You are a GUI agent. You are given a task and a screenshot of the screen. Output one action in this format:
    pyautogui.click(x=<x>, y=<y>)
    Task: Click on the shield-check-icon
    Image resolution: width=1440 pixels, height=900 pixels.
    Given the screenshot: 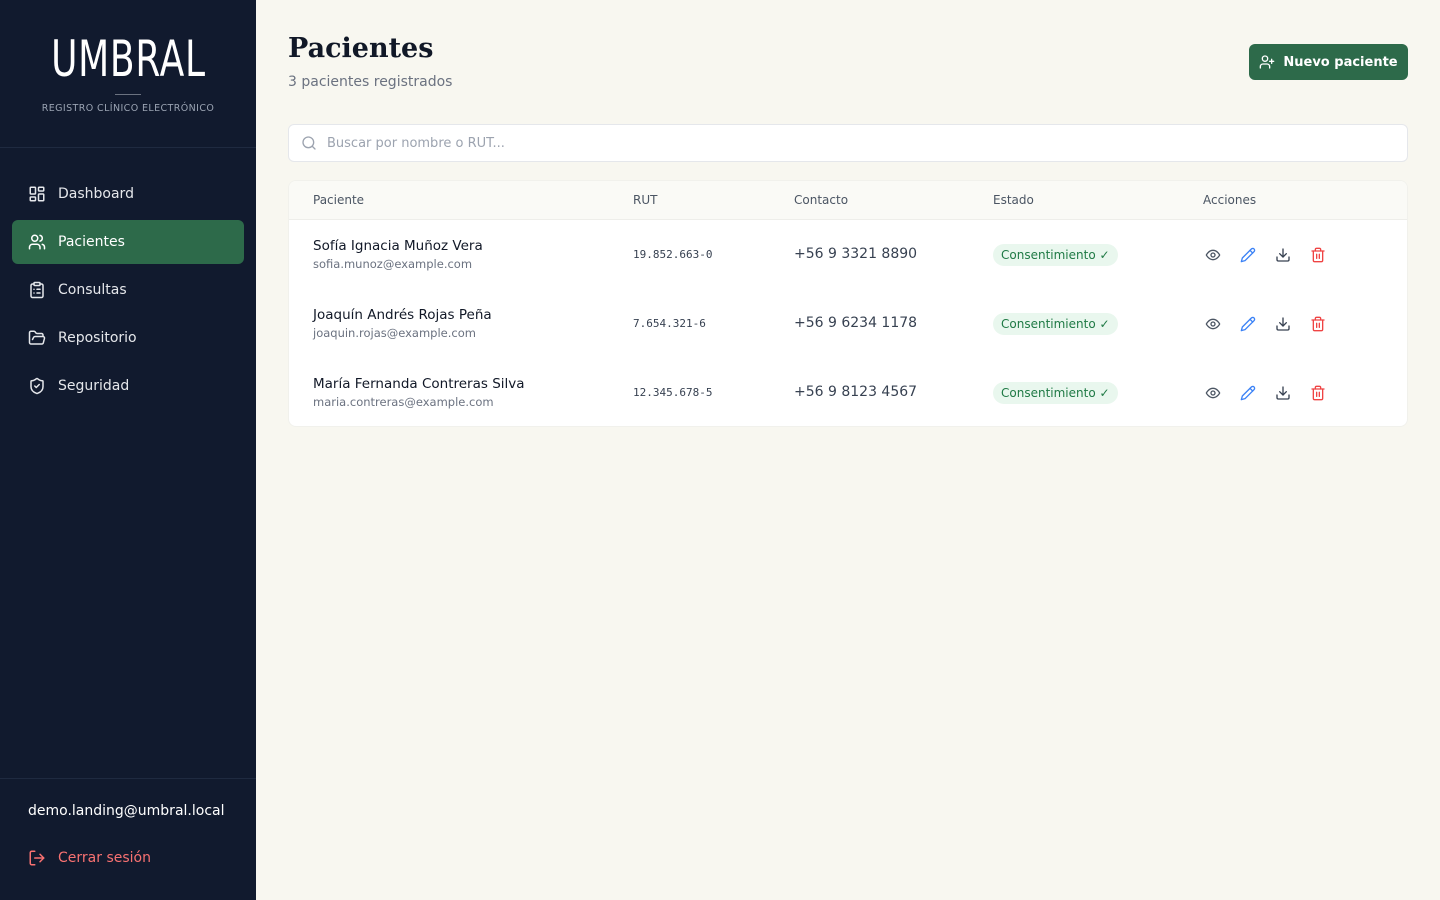 What is the action you would take?
    pyautogui.click(x=37, y=386)
    